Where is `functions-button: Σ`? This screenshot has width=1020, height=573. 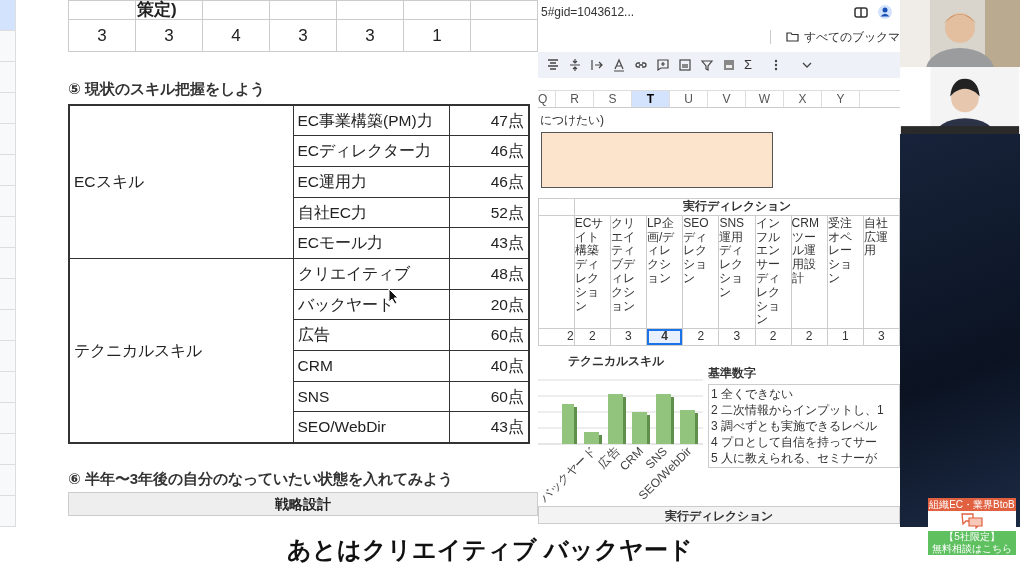
functions-button: Σ is located at coordinates (748, 65).